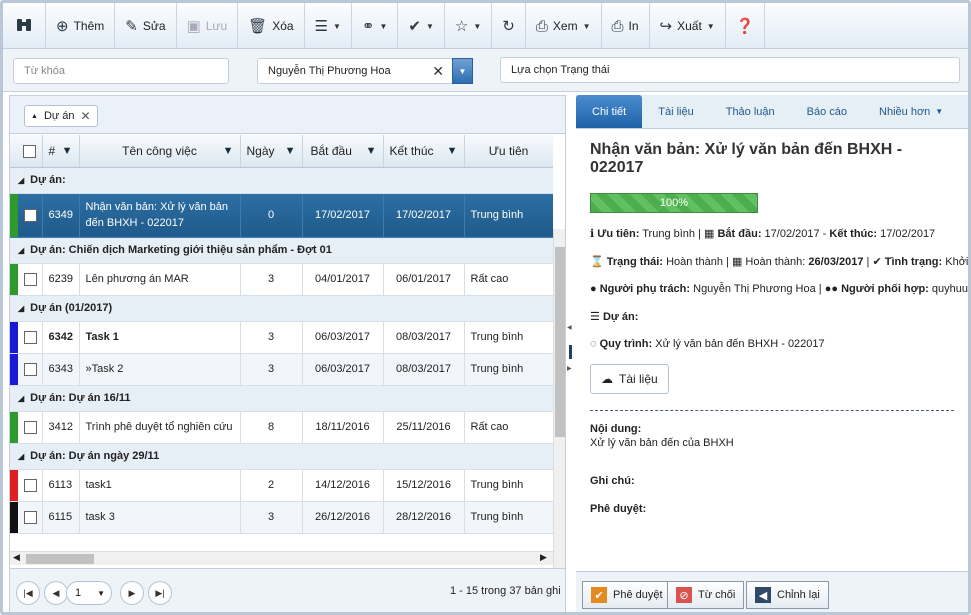 The image size is (971, 615). Describe the element at coordinates (16, 557) in the screenshot. I see `scroll-left-icon: ◀` at that location.